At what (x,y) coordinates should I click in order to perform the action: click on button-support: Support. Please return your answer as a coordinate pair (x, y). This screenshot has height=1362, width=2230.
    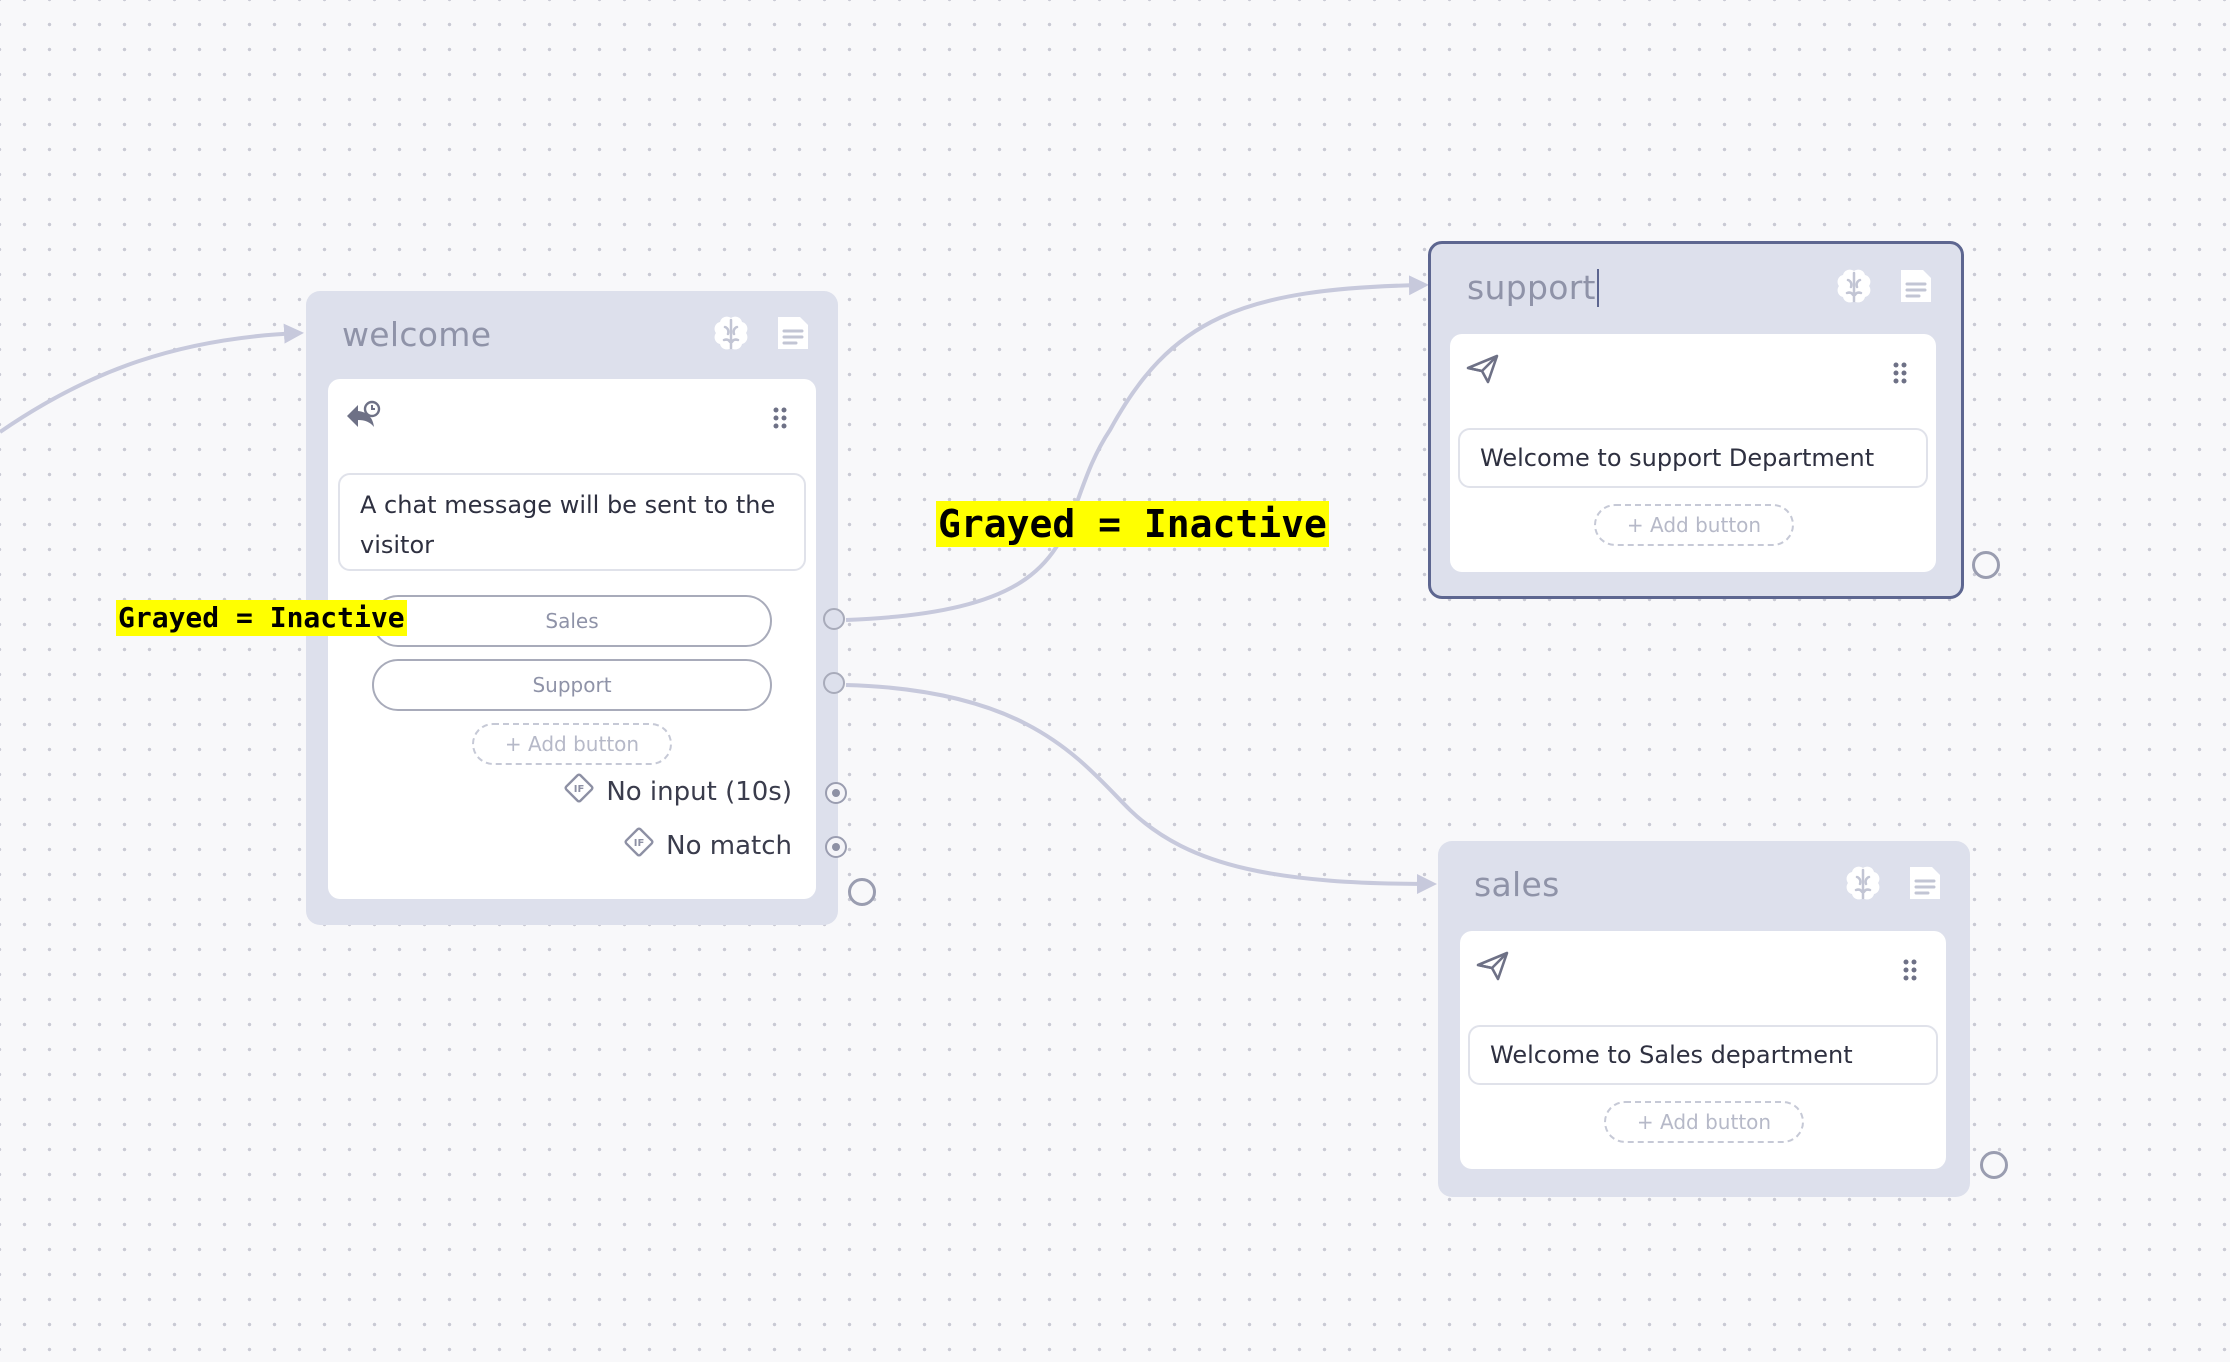
    Looking at the image, I should click on (572, 685).